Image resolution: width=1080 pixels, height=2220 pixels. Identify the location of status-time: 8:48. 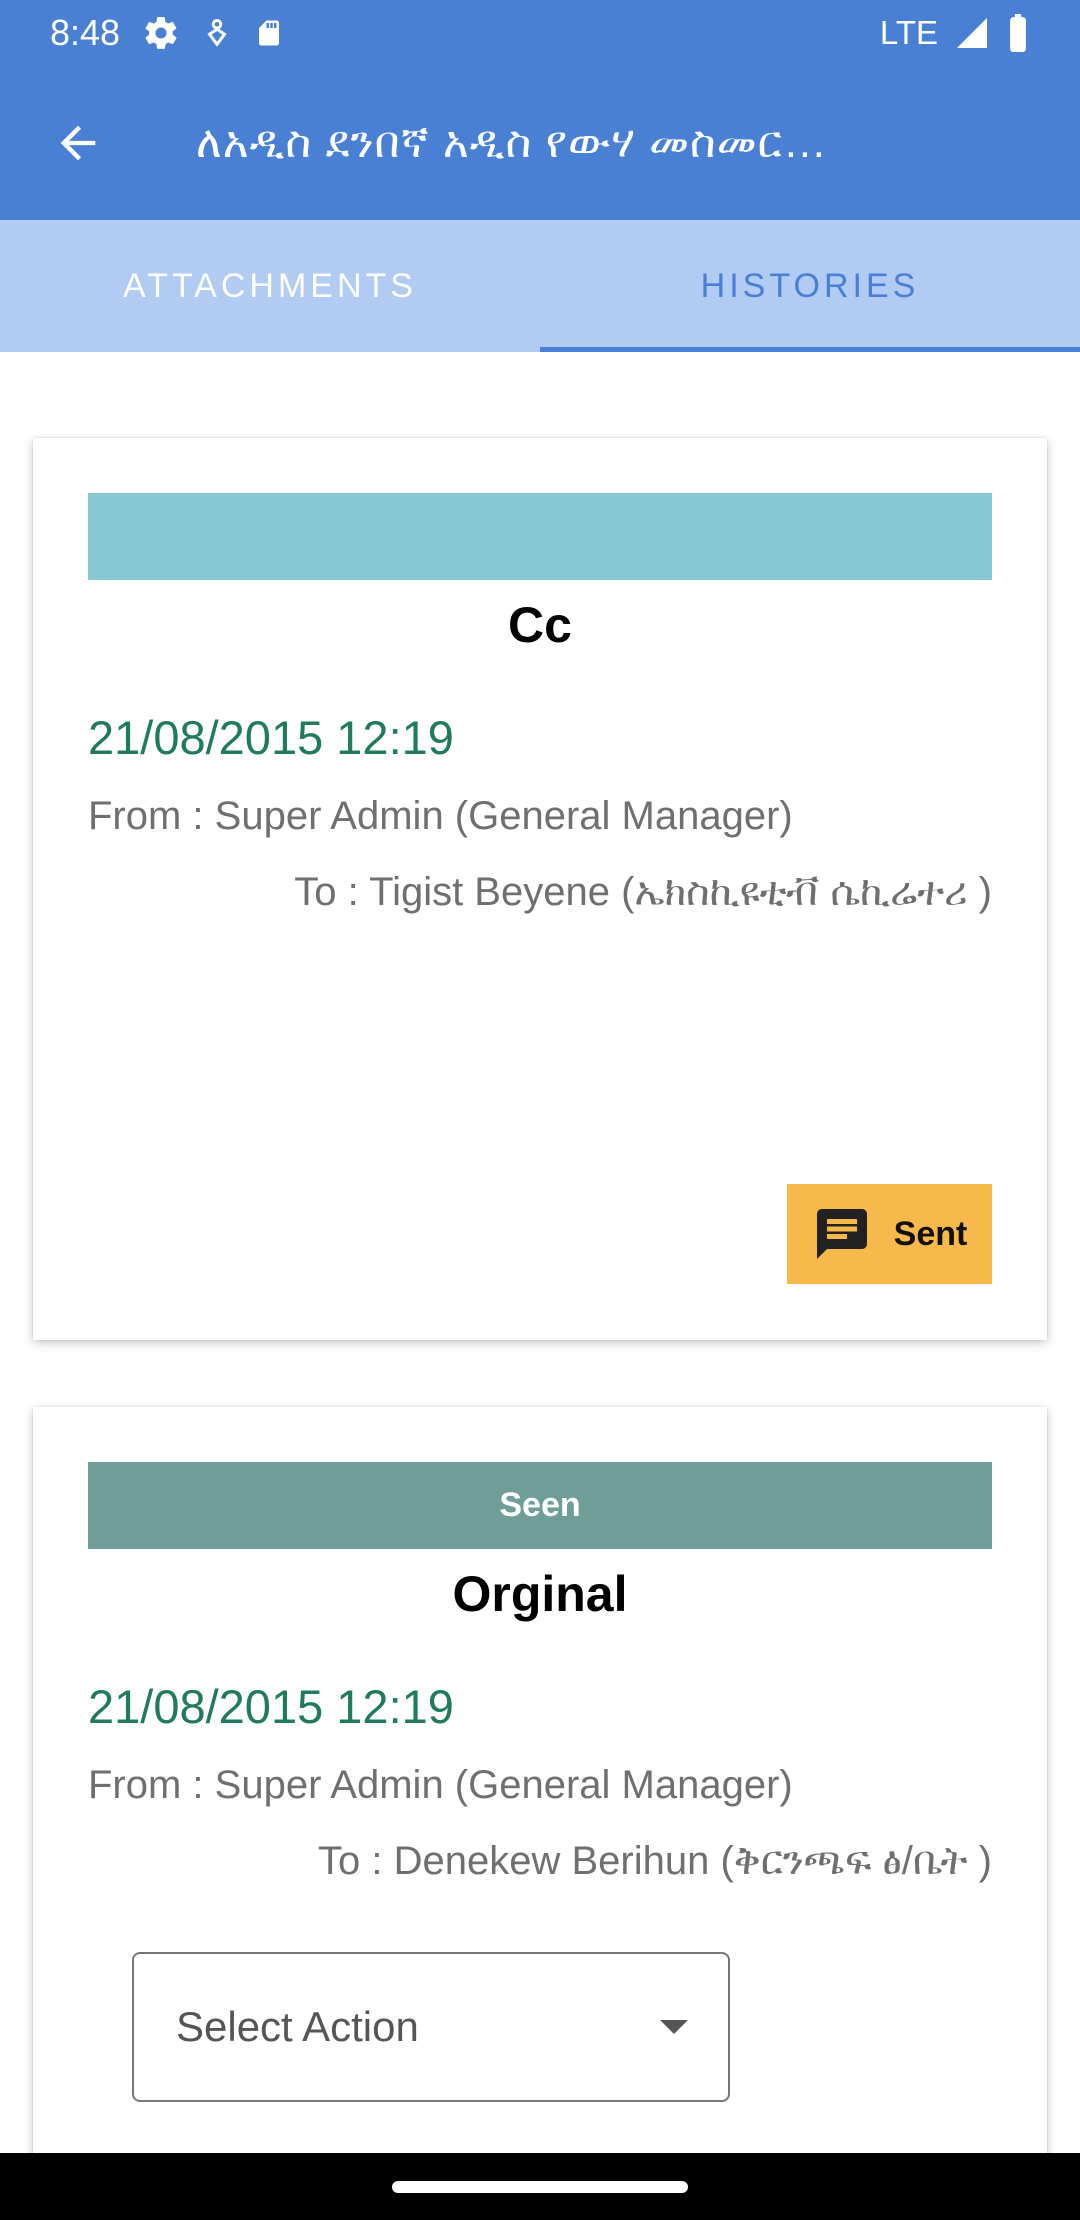
(85, 32).